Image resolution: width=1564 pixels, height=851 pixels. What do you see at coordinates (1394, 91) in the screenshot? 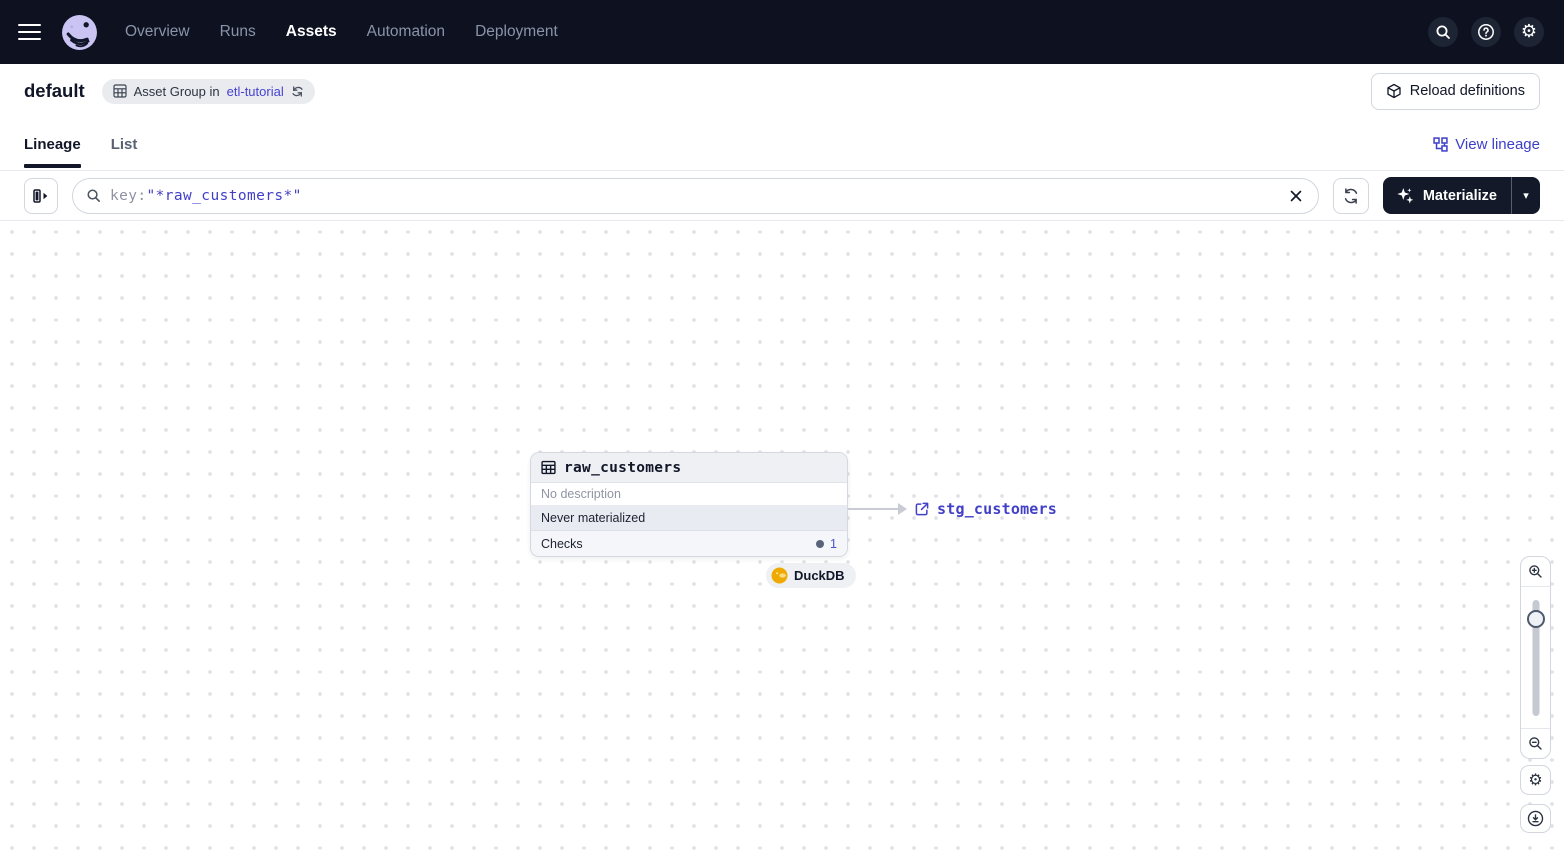
I see `code-location-reload-icon` at bounding box center [1394, 91].